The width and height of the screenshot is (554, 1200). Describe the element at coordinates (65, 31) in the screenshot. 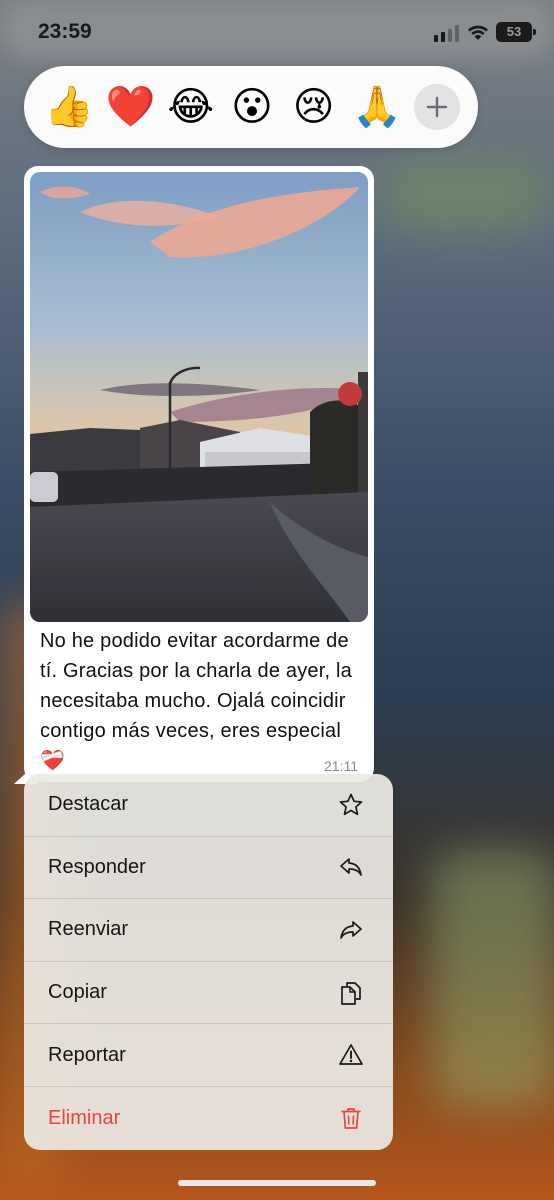

I see `status-time: 23:59` at that location.